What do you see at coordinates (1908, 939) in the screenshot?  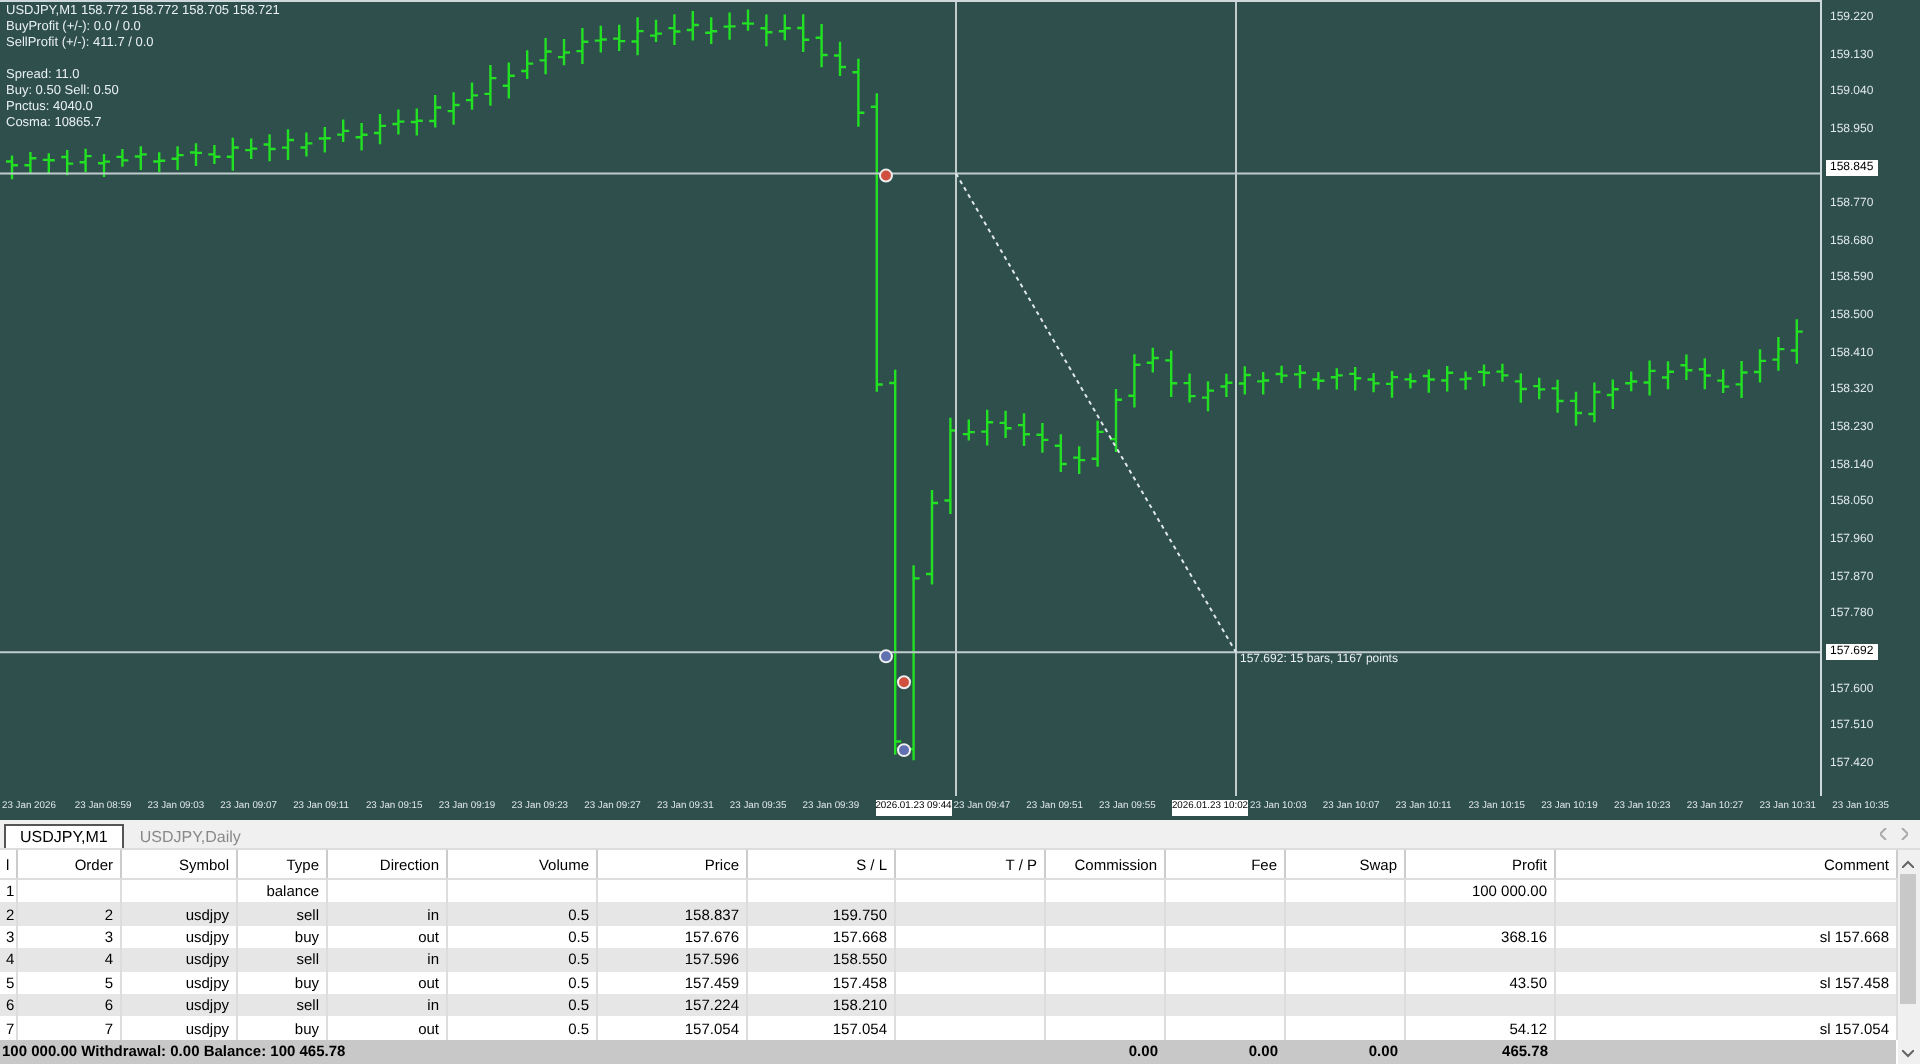 I see `scrollbar-thumb` at bounding box center [1908, 939].